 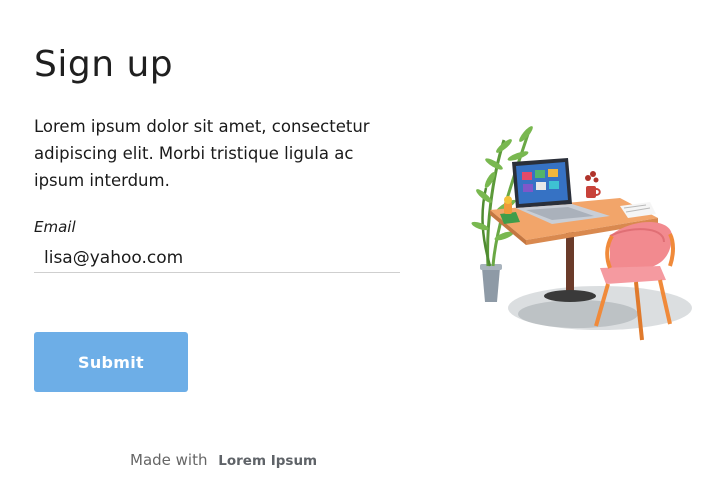 What do you see at coordinates (104, 64) in the screenshot?
I see `page-title: Sign up` at bounding box center [104, 64].